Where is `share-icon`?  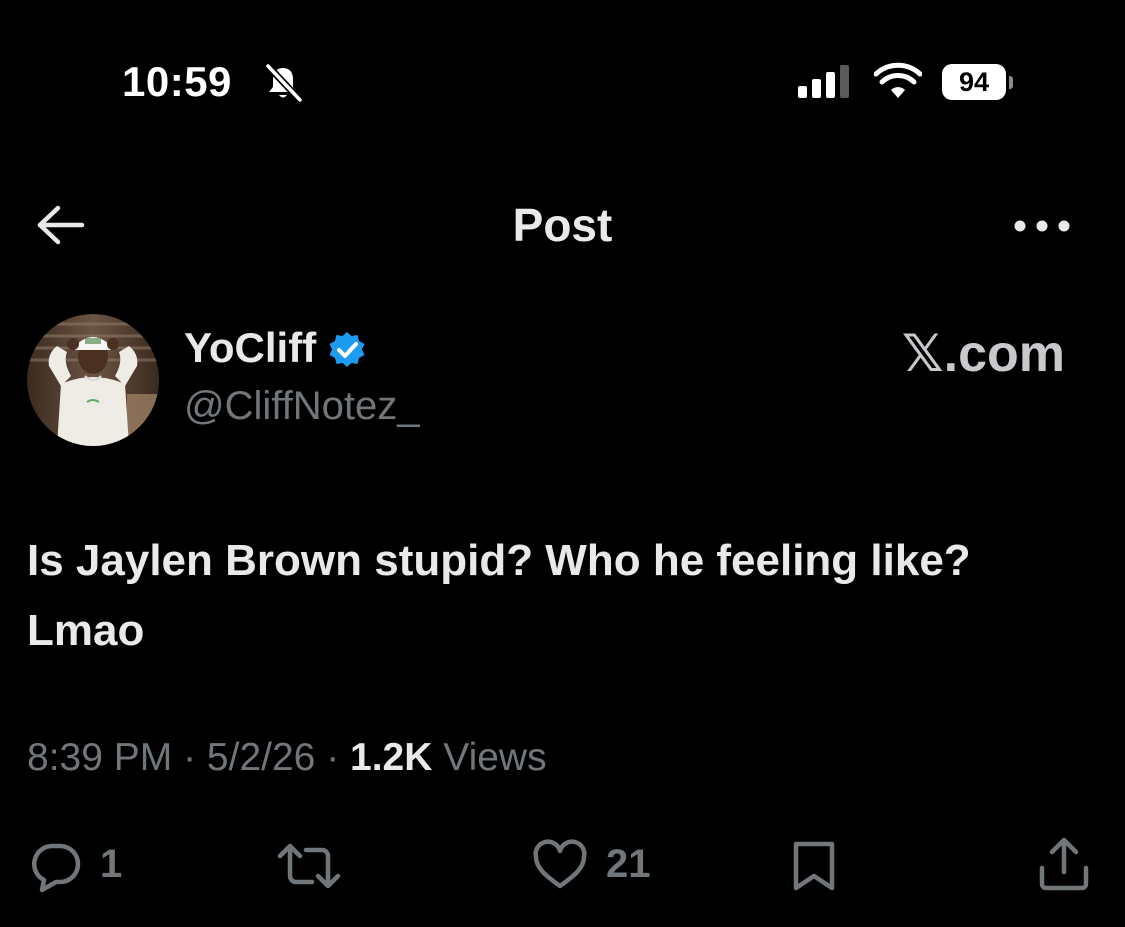
share-icon is located at coordinates (1064, 864).